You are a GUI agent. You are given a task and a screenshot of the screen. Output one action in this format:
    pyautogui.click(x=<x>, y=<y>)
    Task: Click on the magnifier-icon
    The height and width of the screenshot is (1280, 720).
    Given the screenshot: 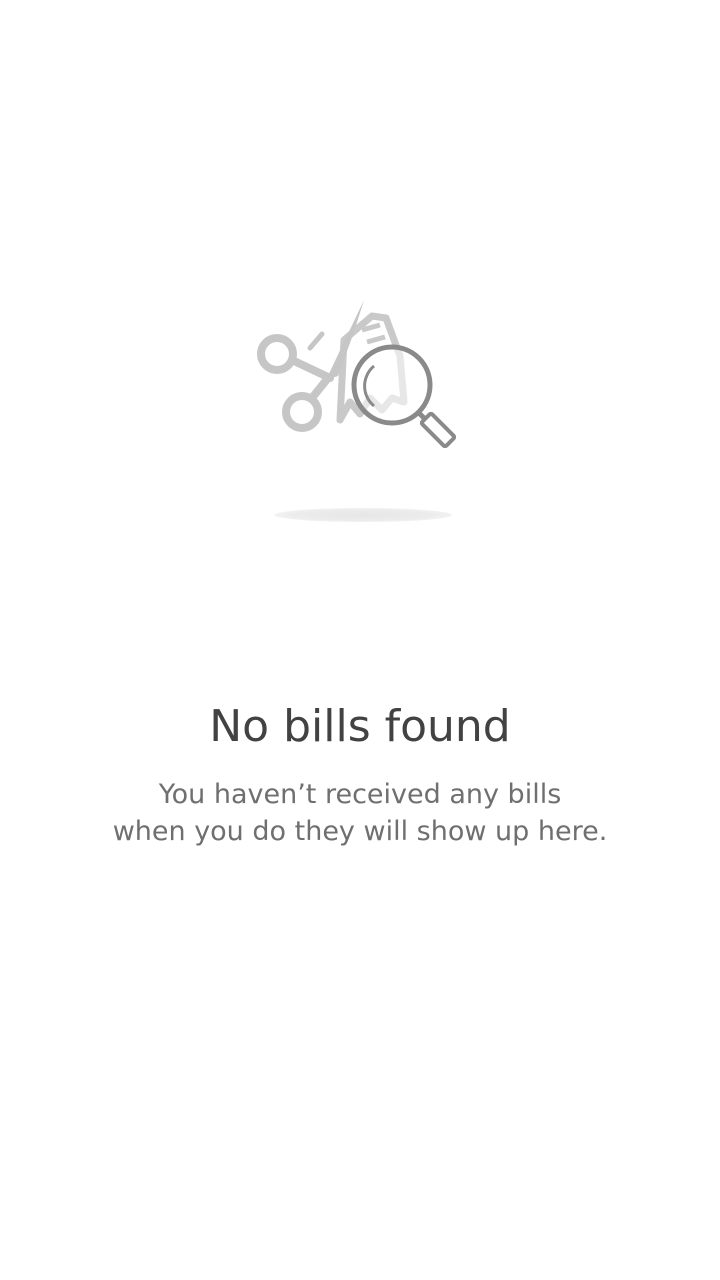 What is the action you would take?
    pyautogui.click(x=404, y=396)
    